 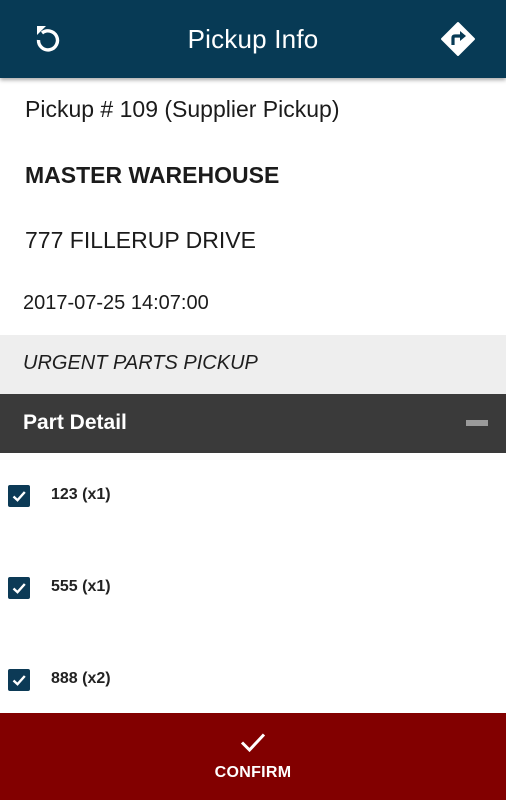 What do you see at coordinates (152, 175) in the screenshot?
I see `location-name: MASTER WAREHOUSE` at bounding box center [152, 175].